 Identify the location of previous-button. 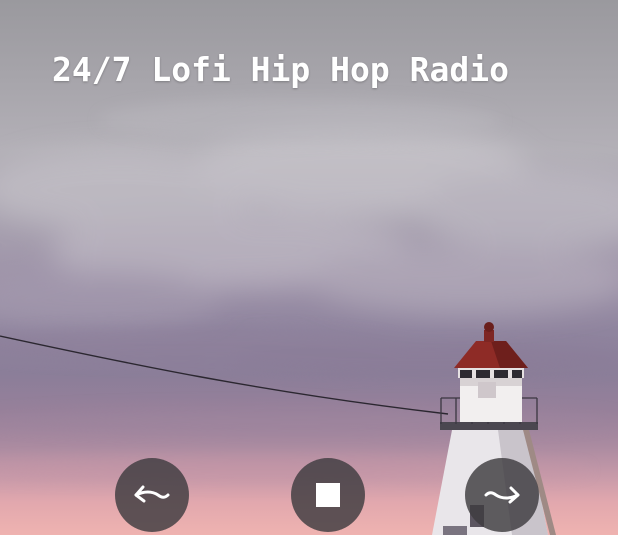
(152, 495).